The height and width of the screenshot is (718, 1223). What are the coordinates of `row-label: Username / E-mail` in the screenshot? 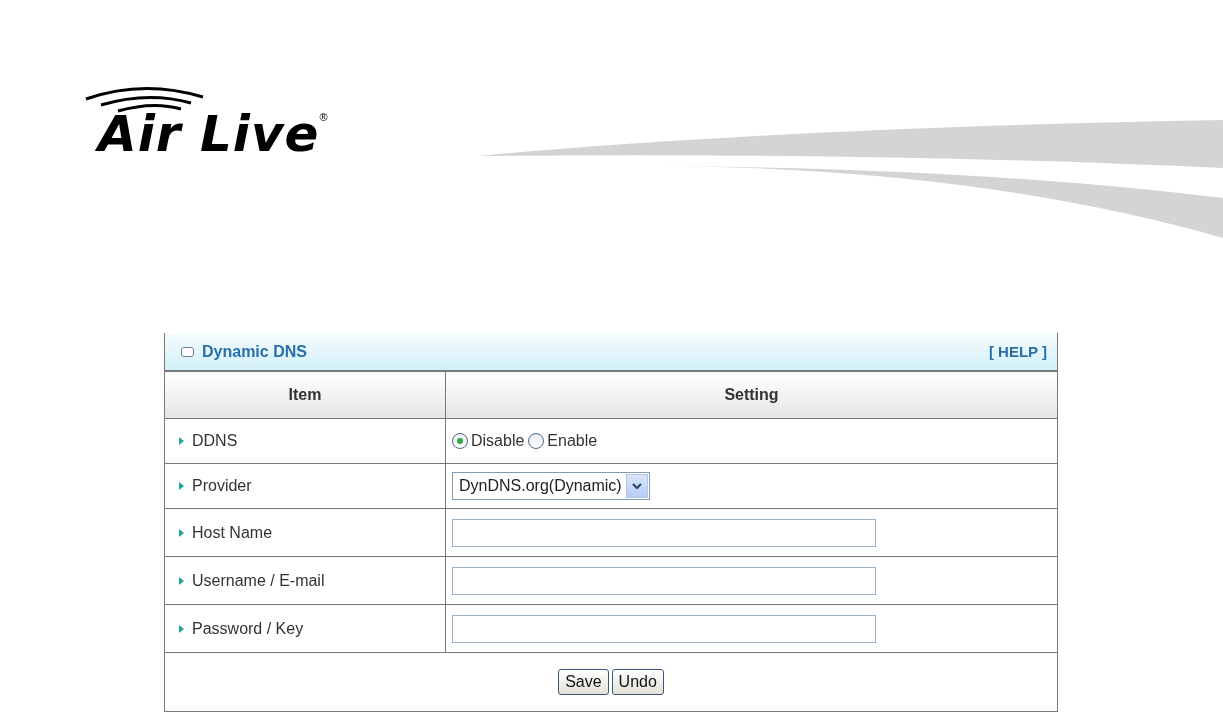 It's located at (258, 580).